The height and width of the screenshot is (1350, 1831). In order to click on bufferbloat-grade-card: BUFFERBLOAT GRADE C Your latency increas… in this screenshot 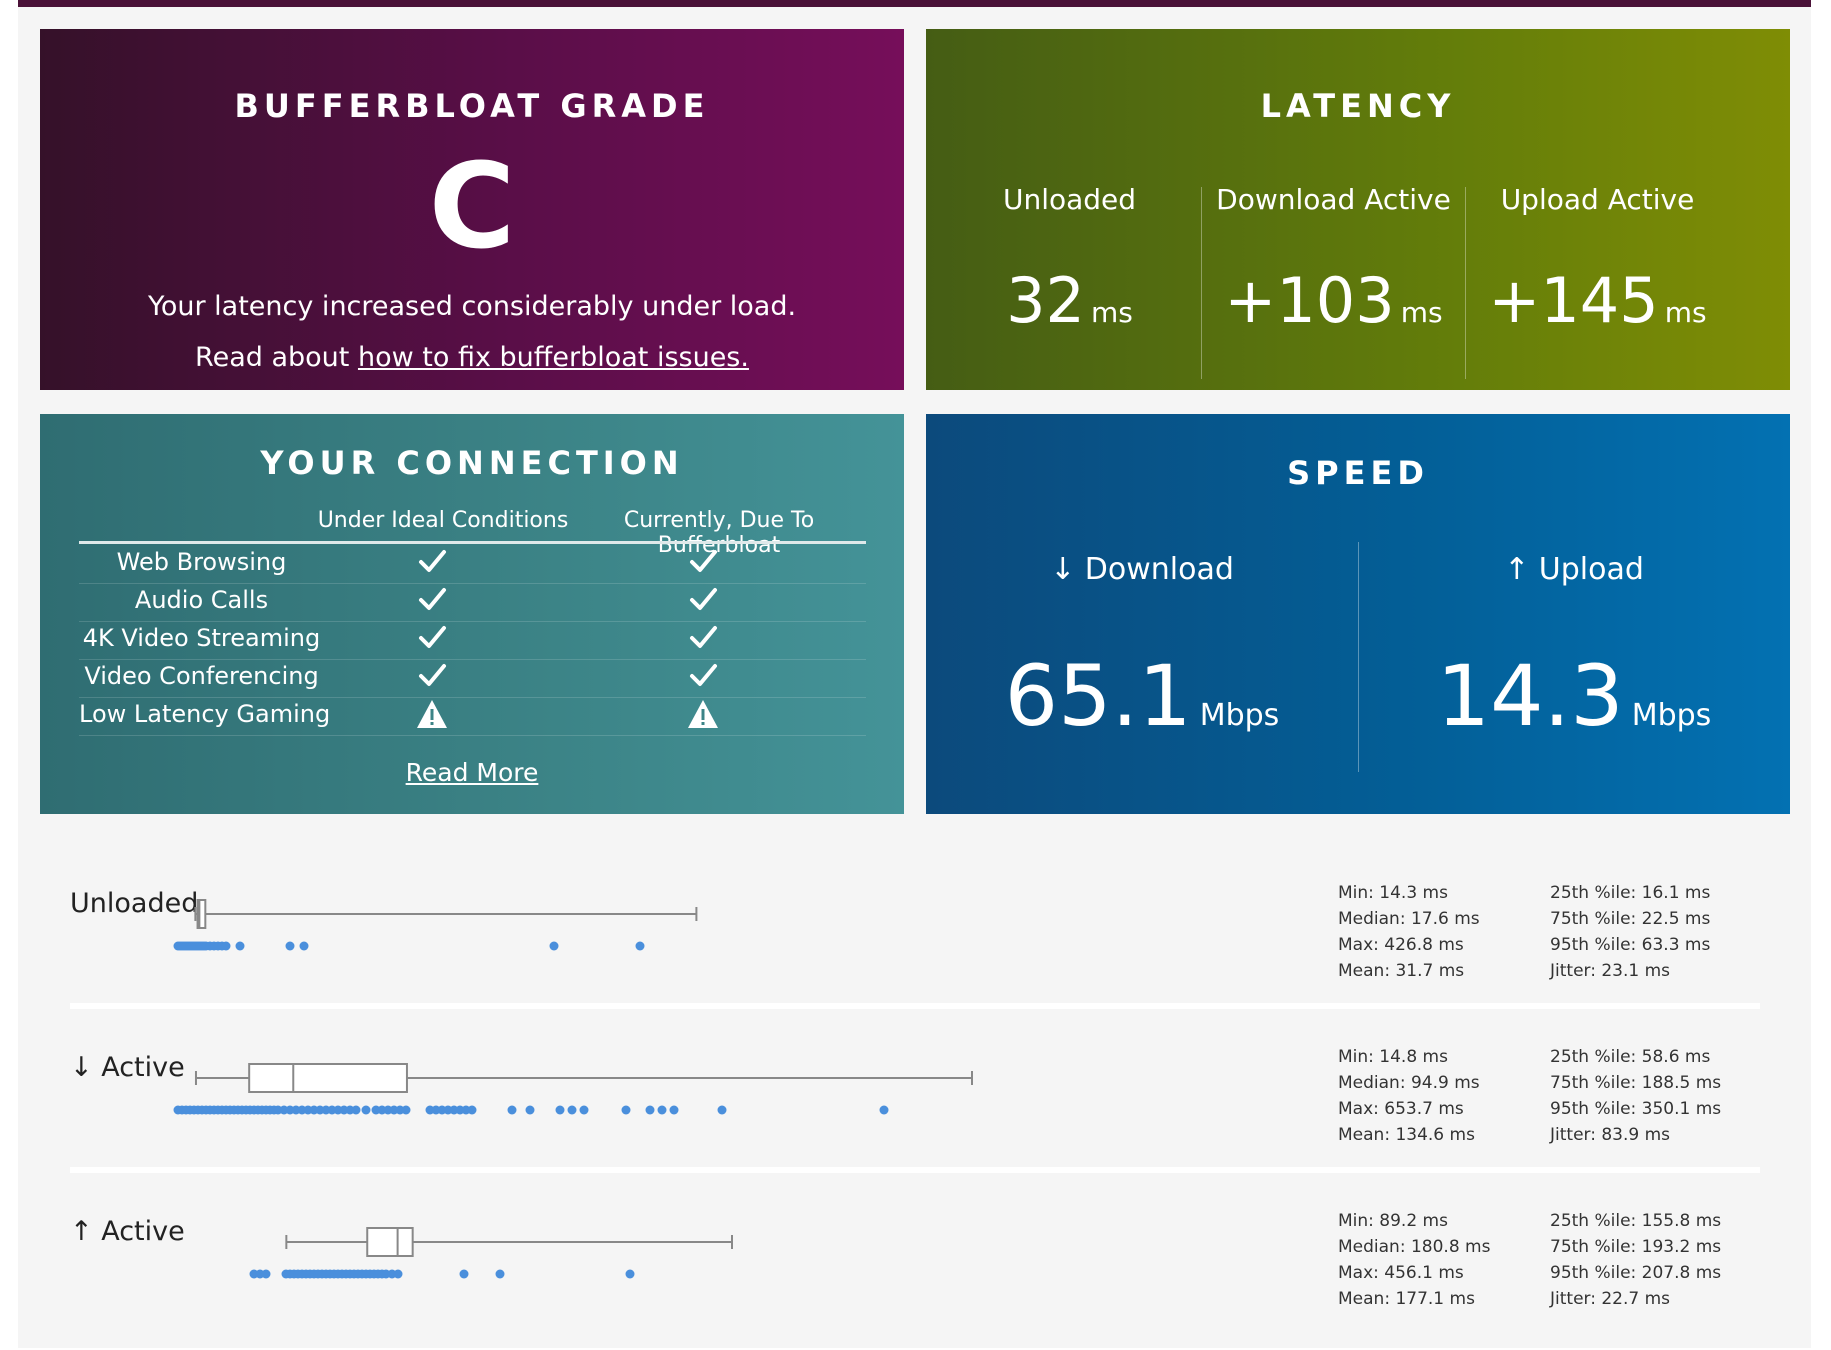, I will do `click(472, 209)`.